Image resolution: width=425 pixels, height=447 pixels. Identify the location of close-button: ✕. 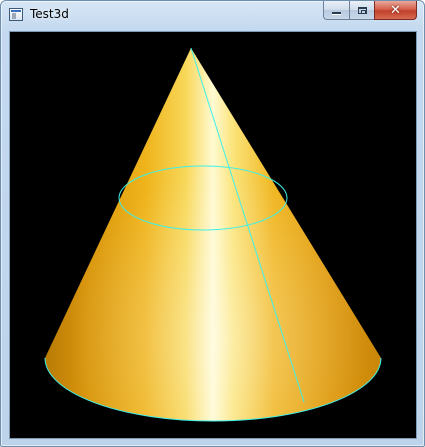
(395, 10).